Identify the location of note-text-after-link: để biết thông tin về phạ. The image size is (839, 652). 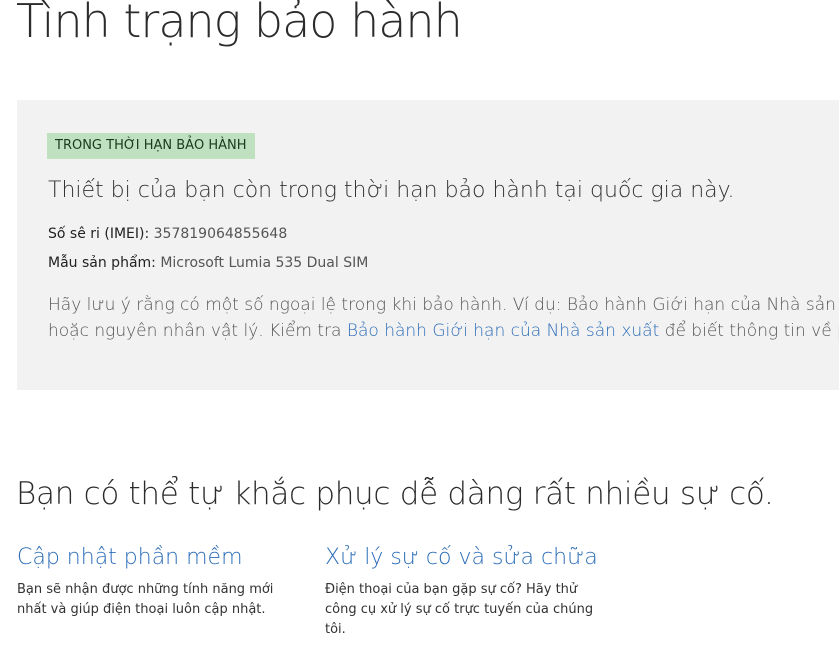
(751, 331).